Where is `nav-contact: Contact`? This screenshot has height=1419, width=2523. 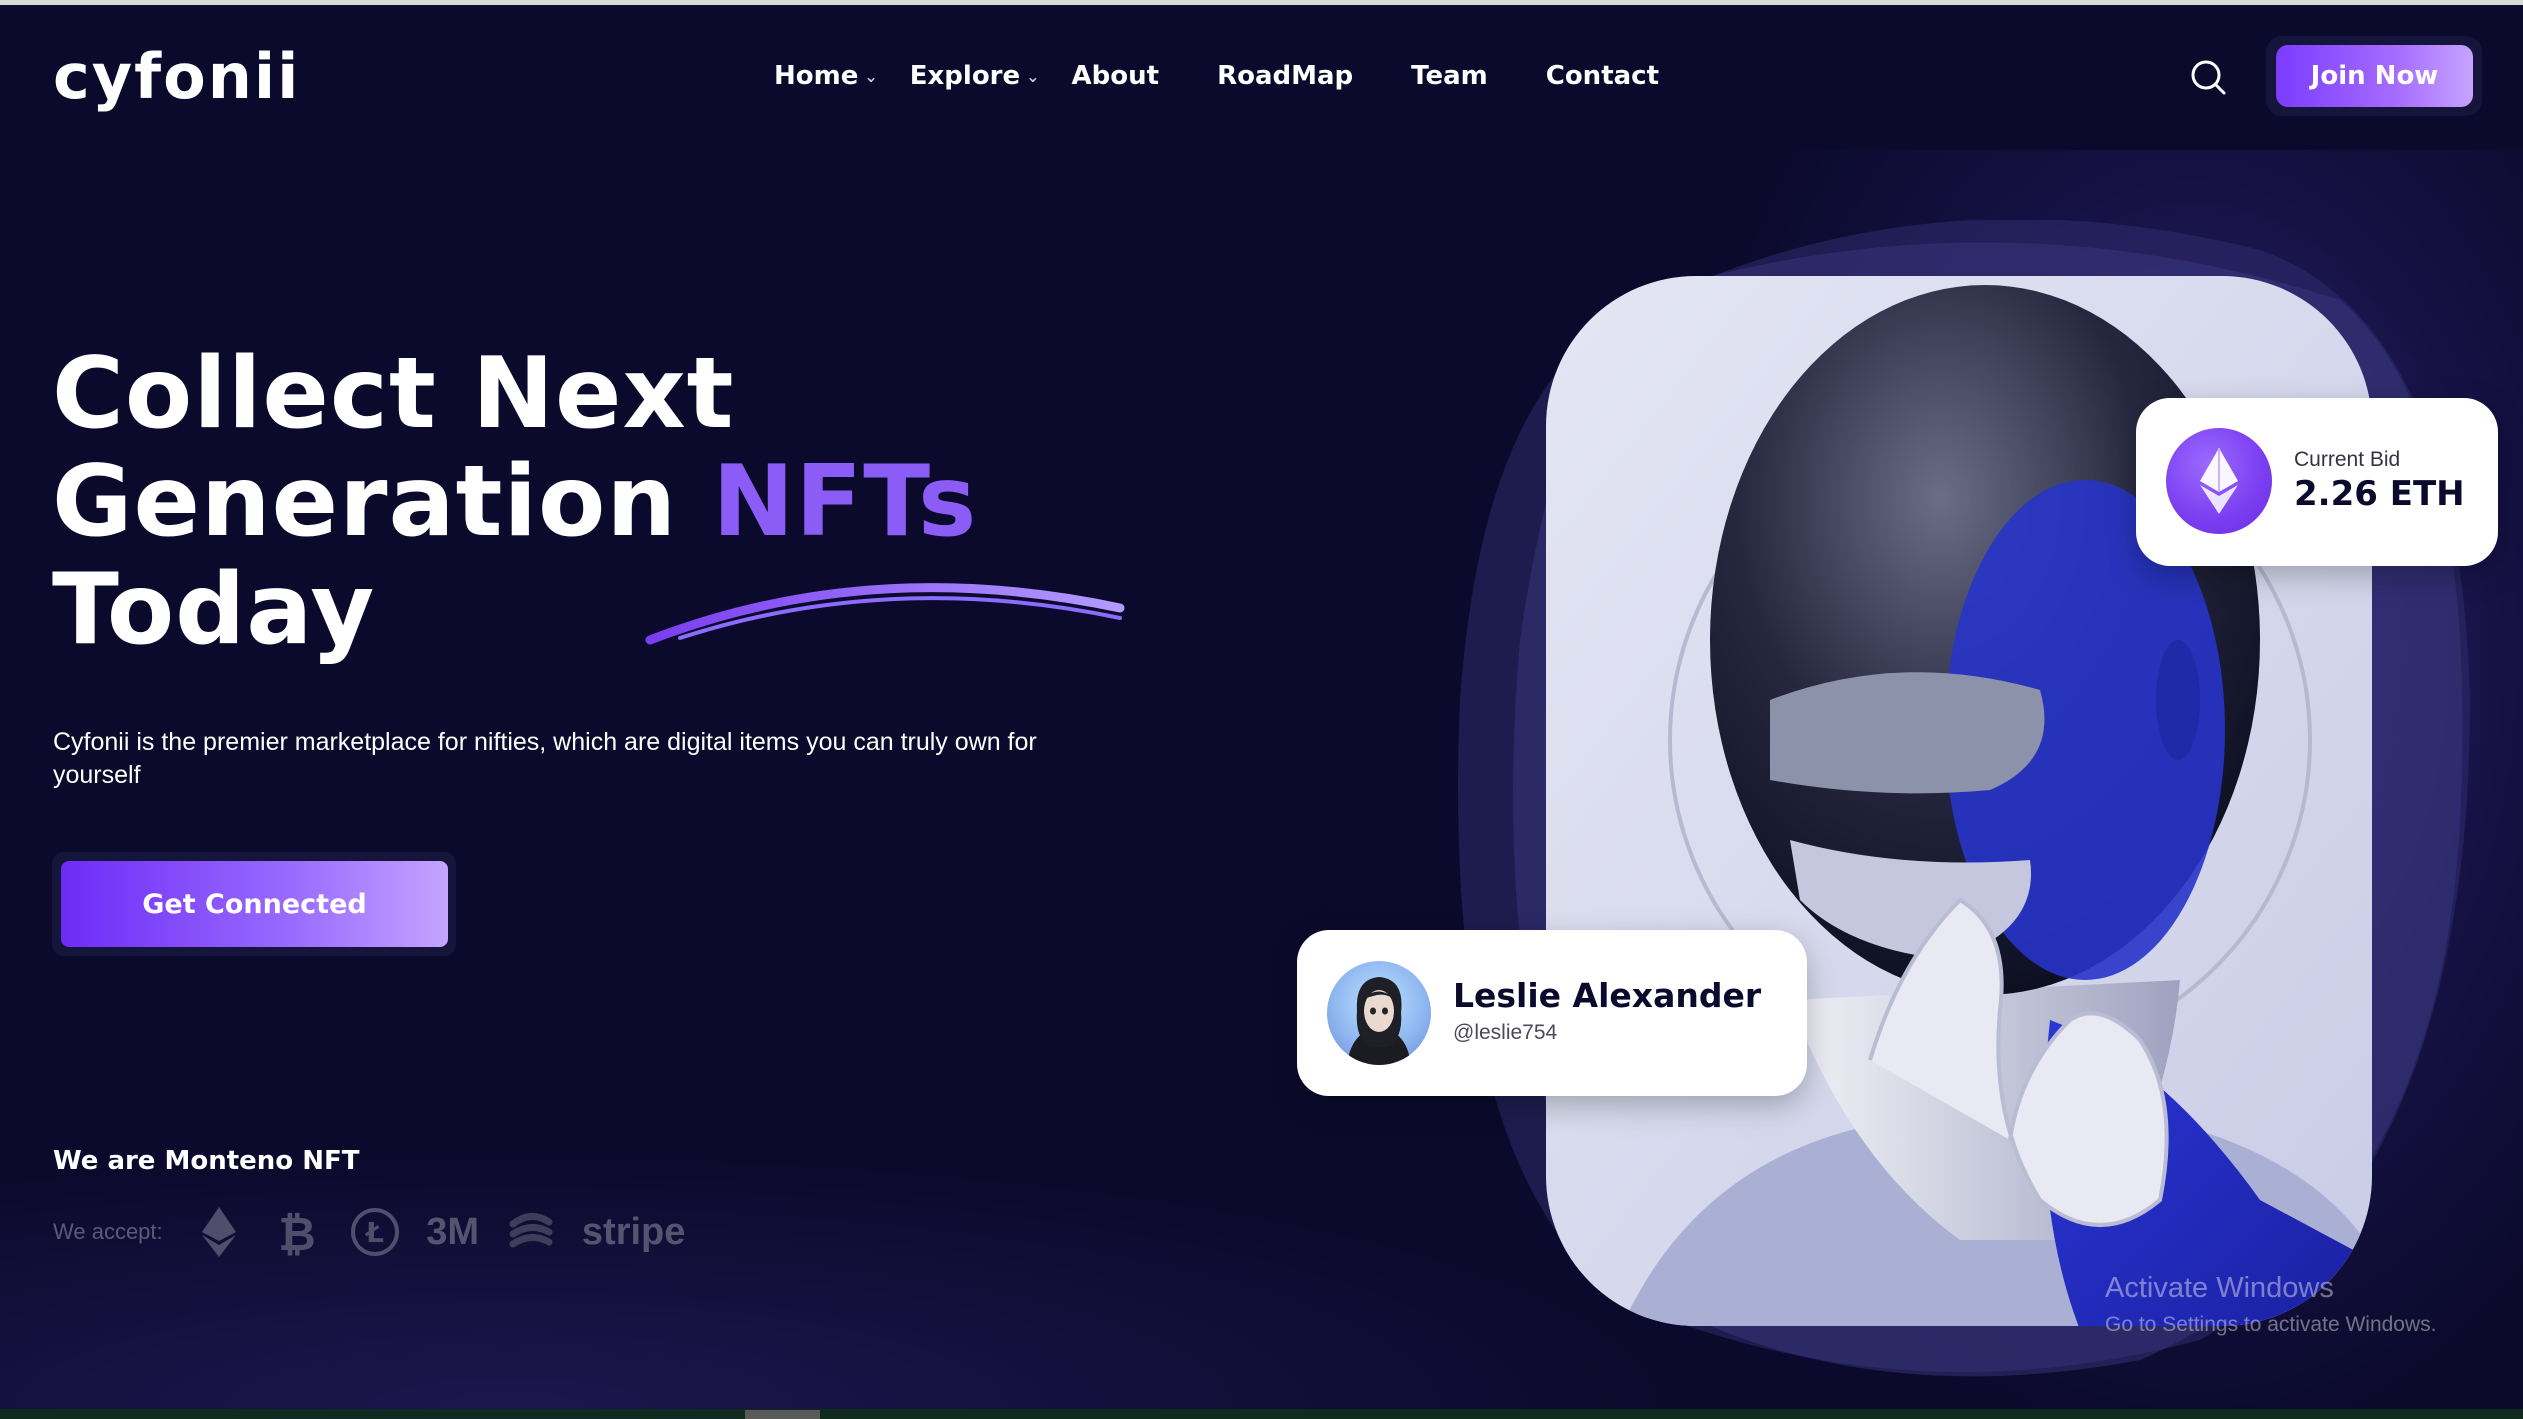
nav-contact: Contact is located at coordinates (1602, 76).